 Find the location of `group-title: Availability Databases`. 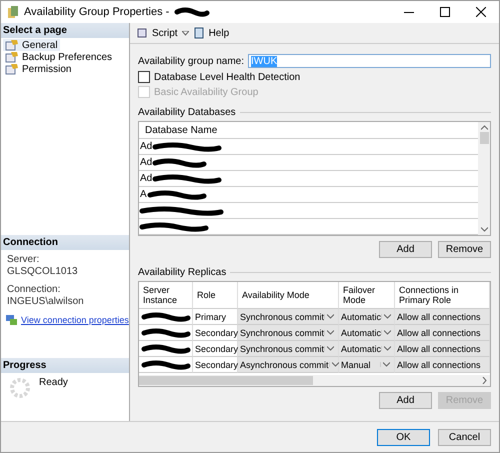

group-title: Availability Databases is located at coordinates (187, 112).